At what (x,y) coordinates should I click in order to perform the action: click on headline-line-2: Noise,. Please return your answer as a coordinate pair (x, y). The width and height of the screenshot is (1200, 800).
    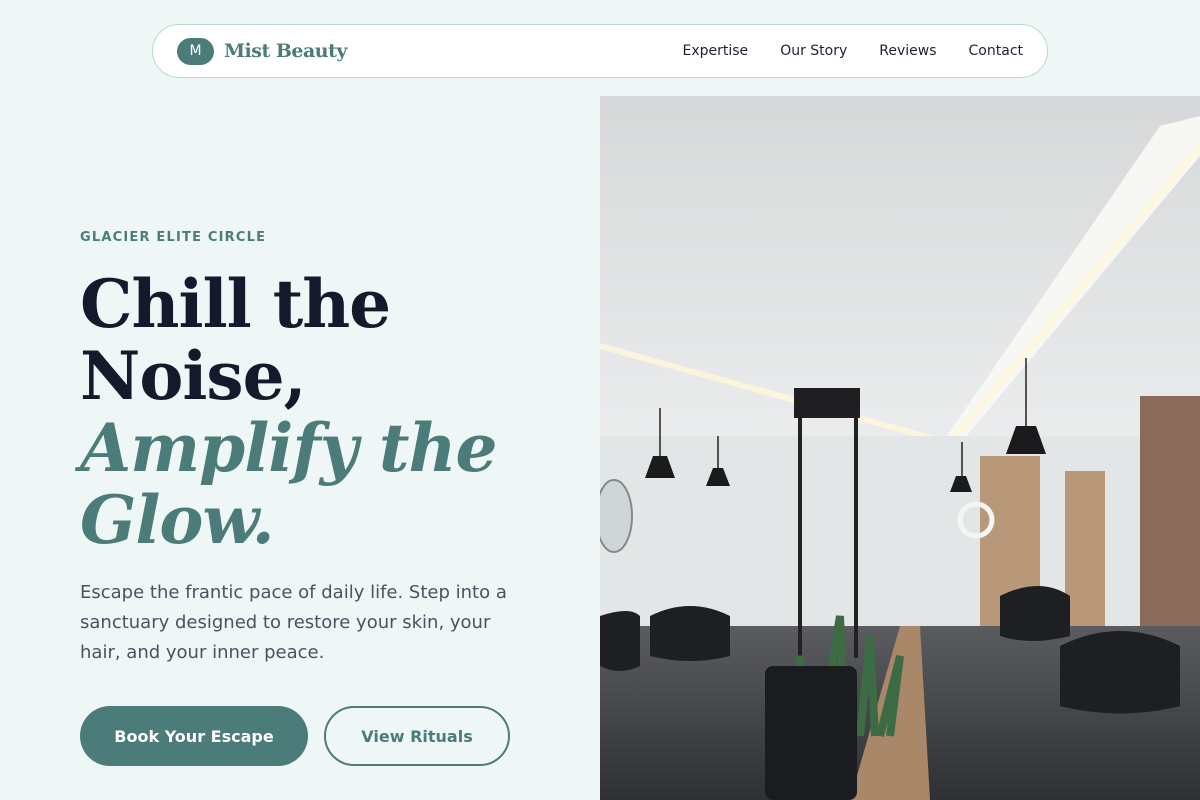
    Looking at the image, I should click on (193, 376).